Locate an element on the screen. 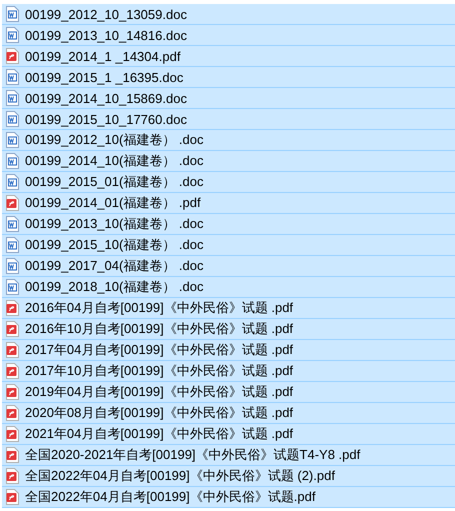 This screenshot has height=511, width=455. file-item: 2016年04月自考[00199]《中外民俗》试题 .pdf is located at coordinates (228, 308).